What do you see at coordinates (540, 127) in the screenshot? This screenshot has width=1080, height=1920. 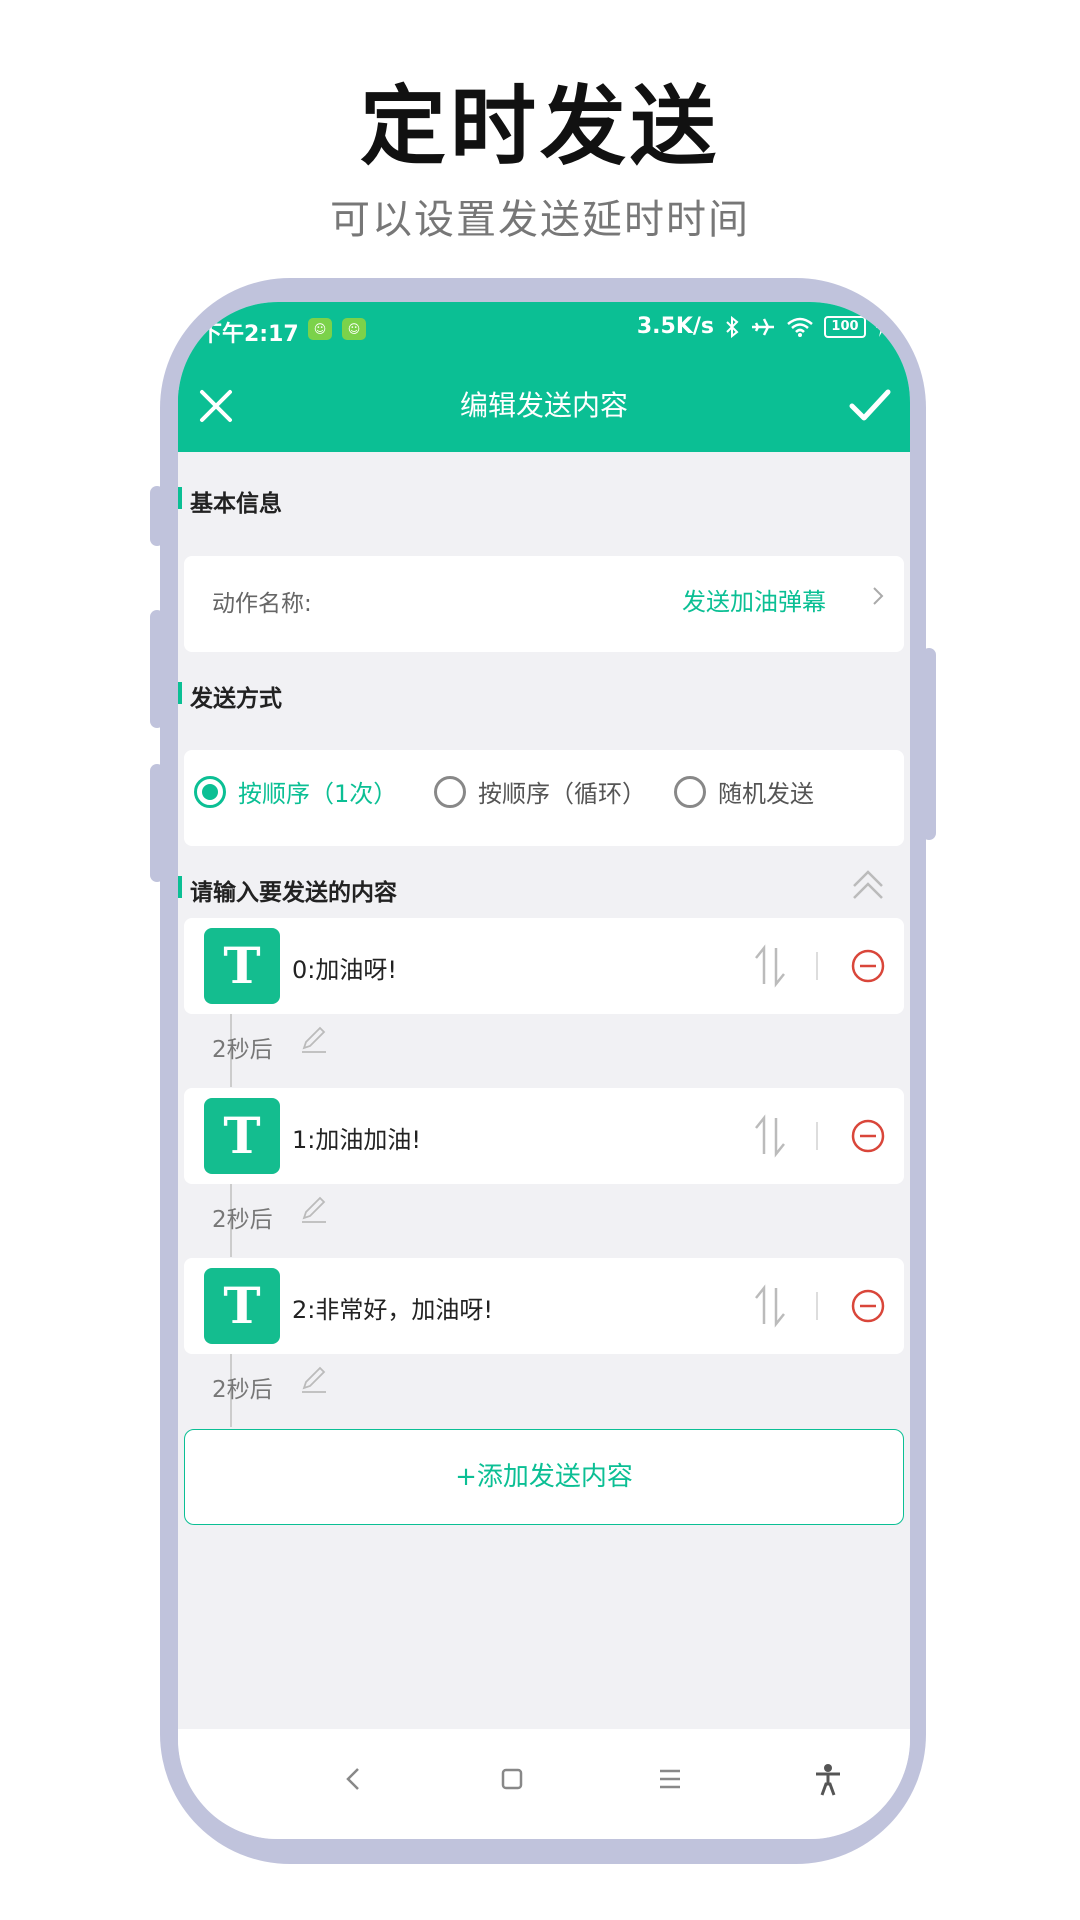 I see `promo-title: 定时发送` at bounding box center [540, 127].